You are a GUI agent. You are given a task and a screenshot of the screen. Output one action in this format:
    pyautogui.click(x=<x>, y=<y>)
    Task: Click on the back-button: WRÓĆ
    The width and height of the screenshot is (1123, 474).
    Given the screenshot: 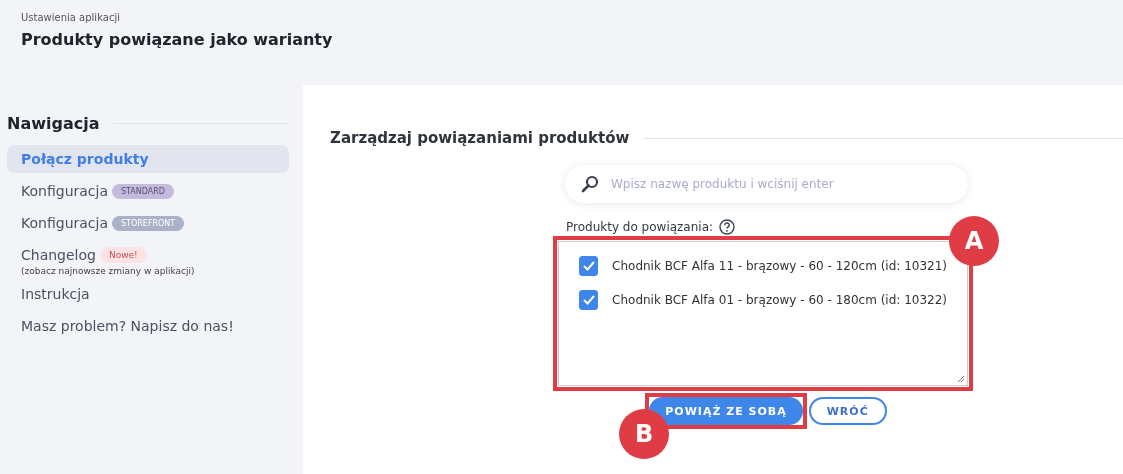 What is the action you would take?
    pyautogui.click(x=847, y=411)
    